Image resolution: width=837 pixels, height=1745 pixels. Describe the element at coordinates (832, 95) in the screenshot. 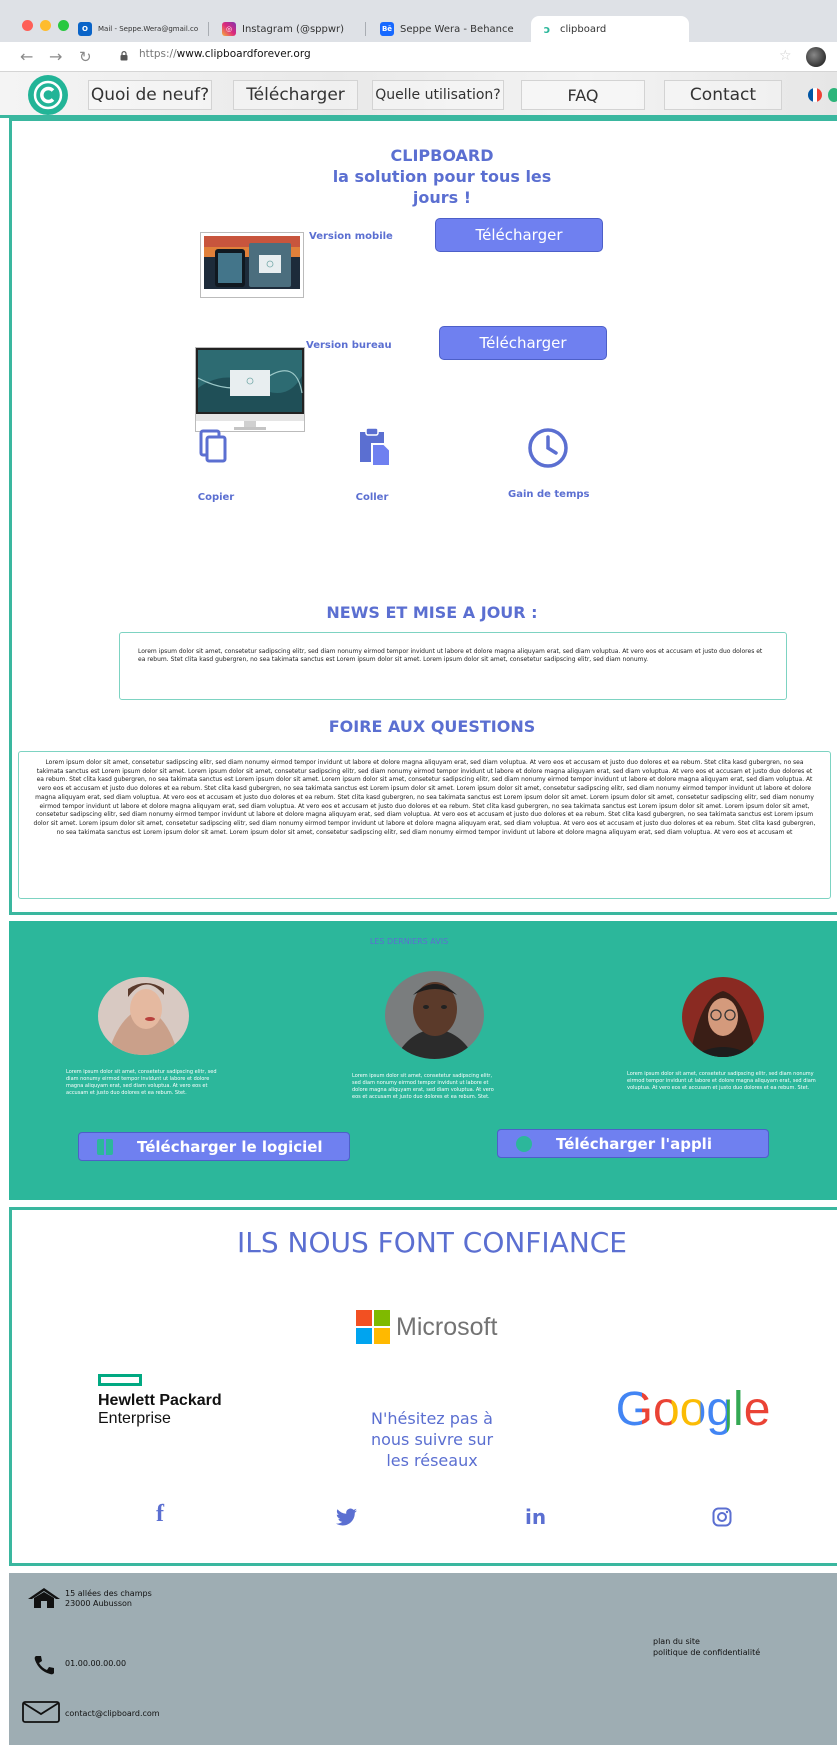

I see `language-flag-icon` at that location.